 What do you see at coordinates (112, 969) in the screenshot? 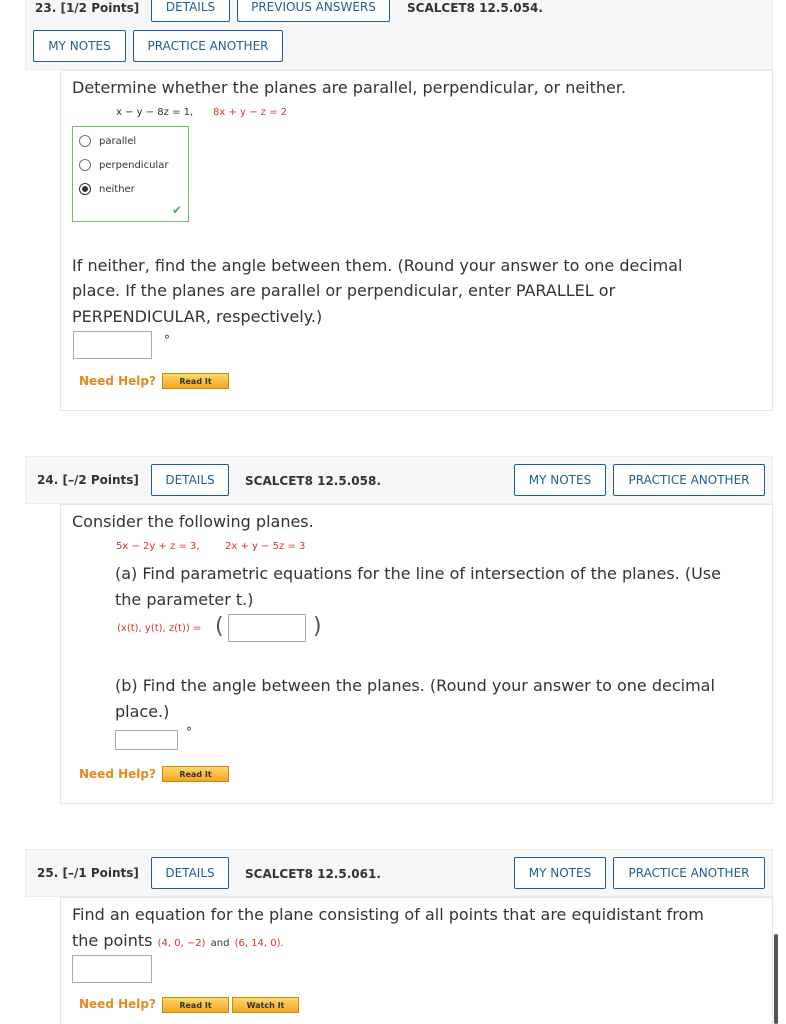
I see `q25-equation-input` at bounding box center [112, 969].